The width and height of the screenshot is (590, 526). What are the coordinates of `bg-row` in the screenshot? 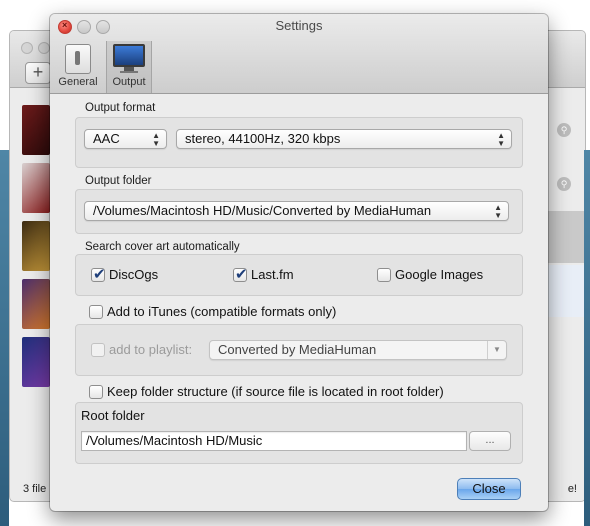 It's located at (565, 291).